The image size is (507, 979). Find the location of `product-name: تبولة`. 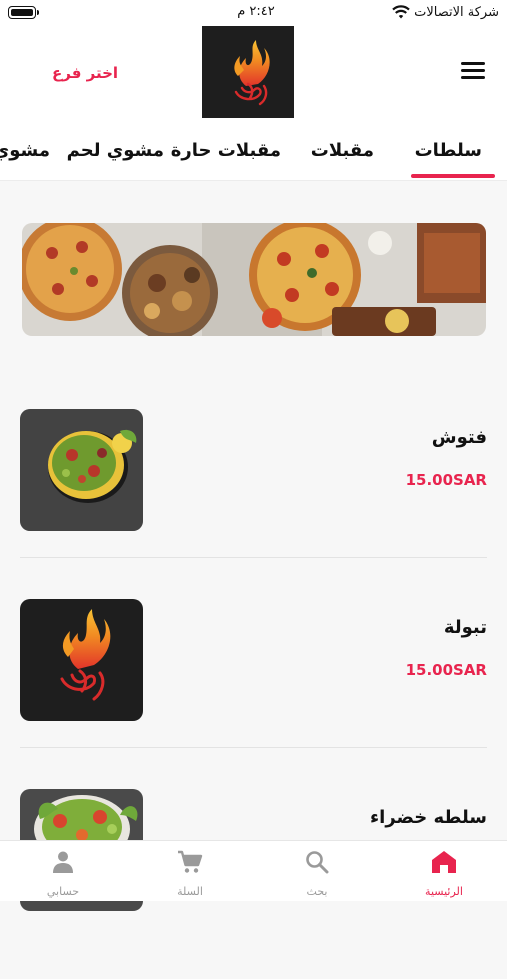

product-name: تبولة is located at coordinates (465, 627).